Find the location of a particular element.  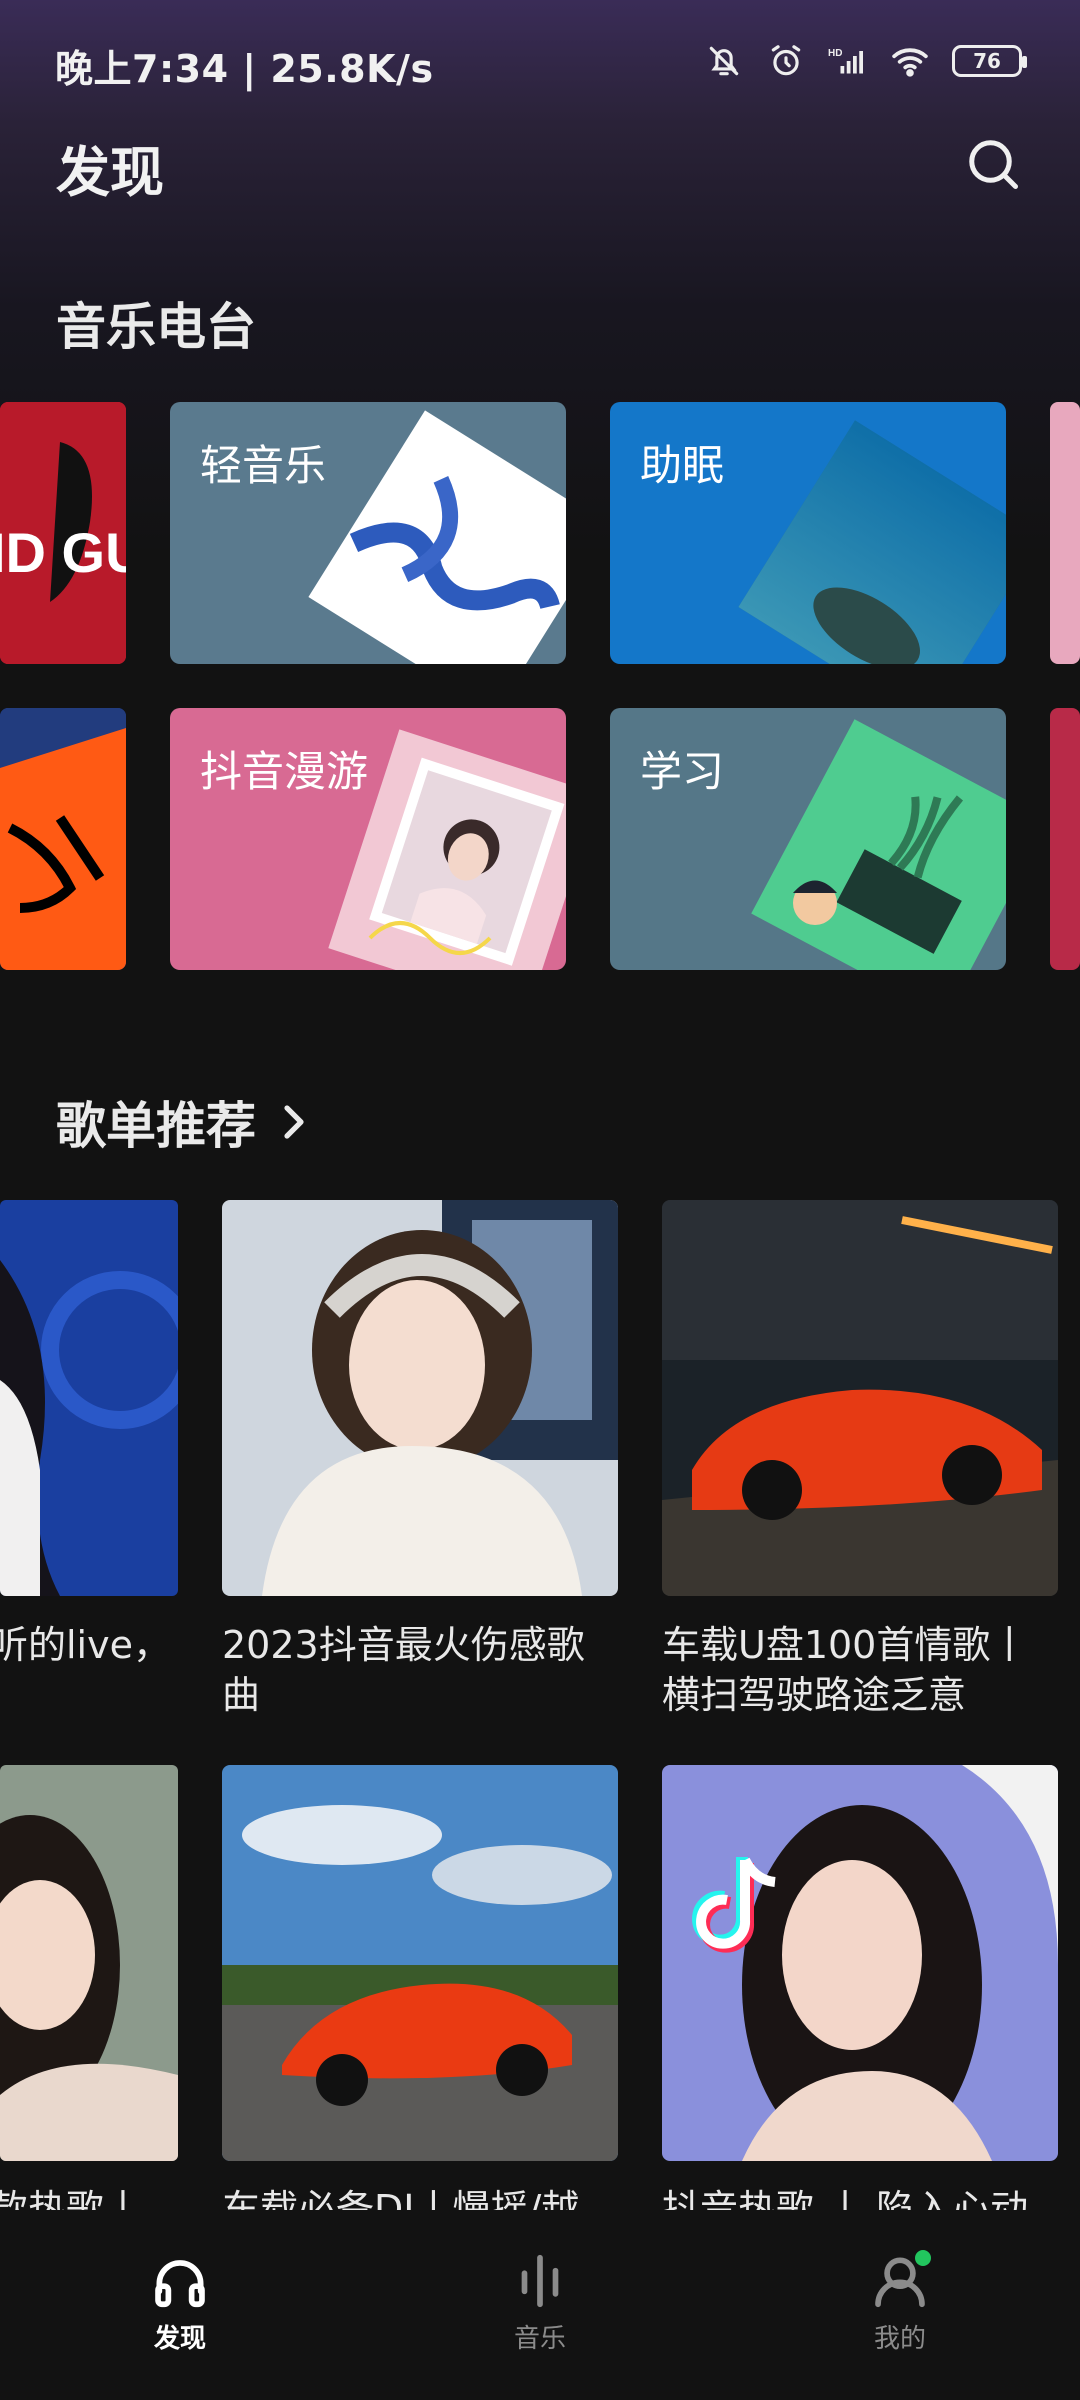

radio-section-title-text: 音乐电台 is located at coordinates (156, 327).